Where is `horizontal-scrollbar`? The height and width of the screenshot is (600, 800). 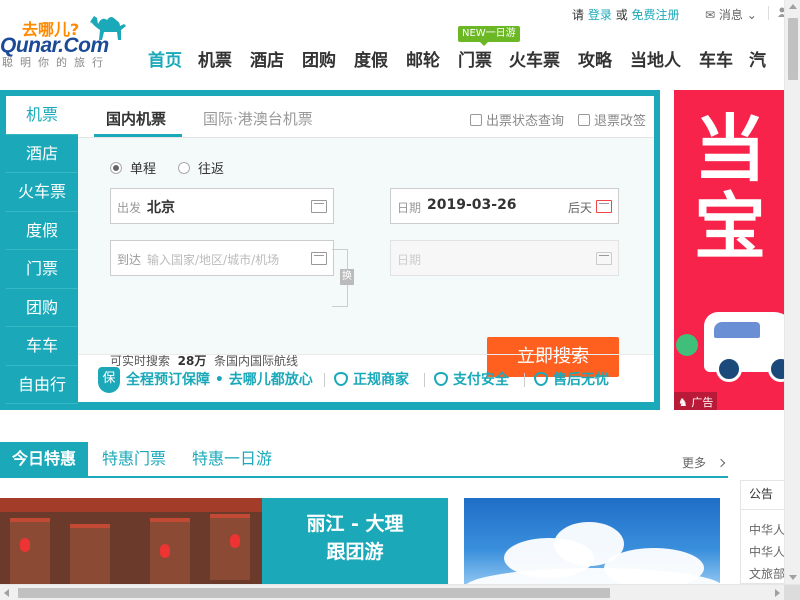
horizontal-scrollbar is located at coordinates (400, 592).